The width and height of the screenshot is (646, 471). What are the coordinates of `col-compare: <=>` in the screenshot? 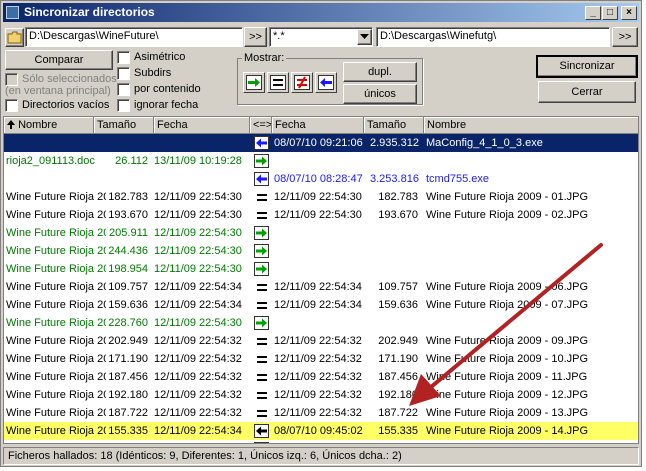 It's located at (261, 125).